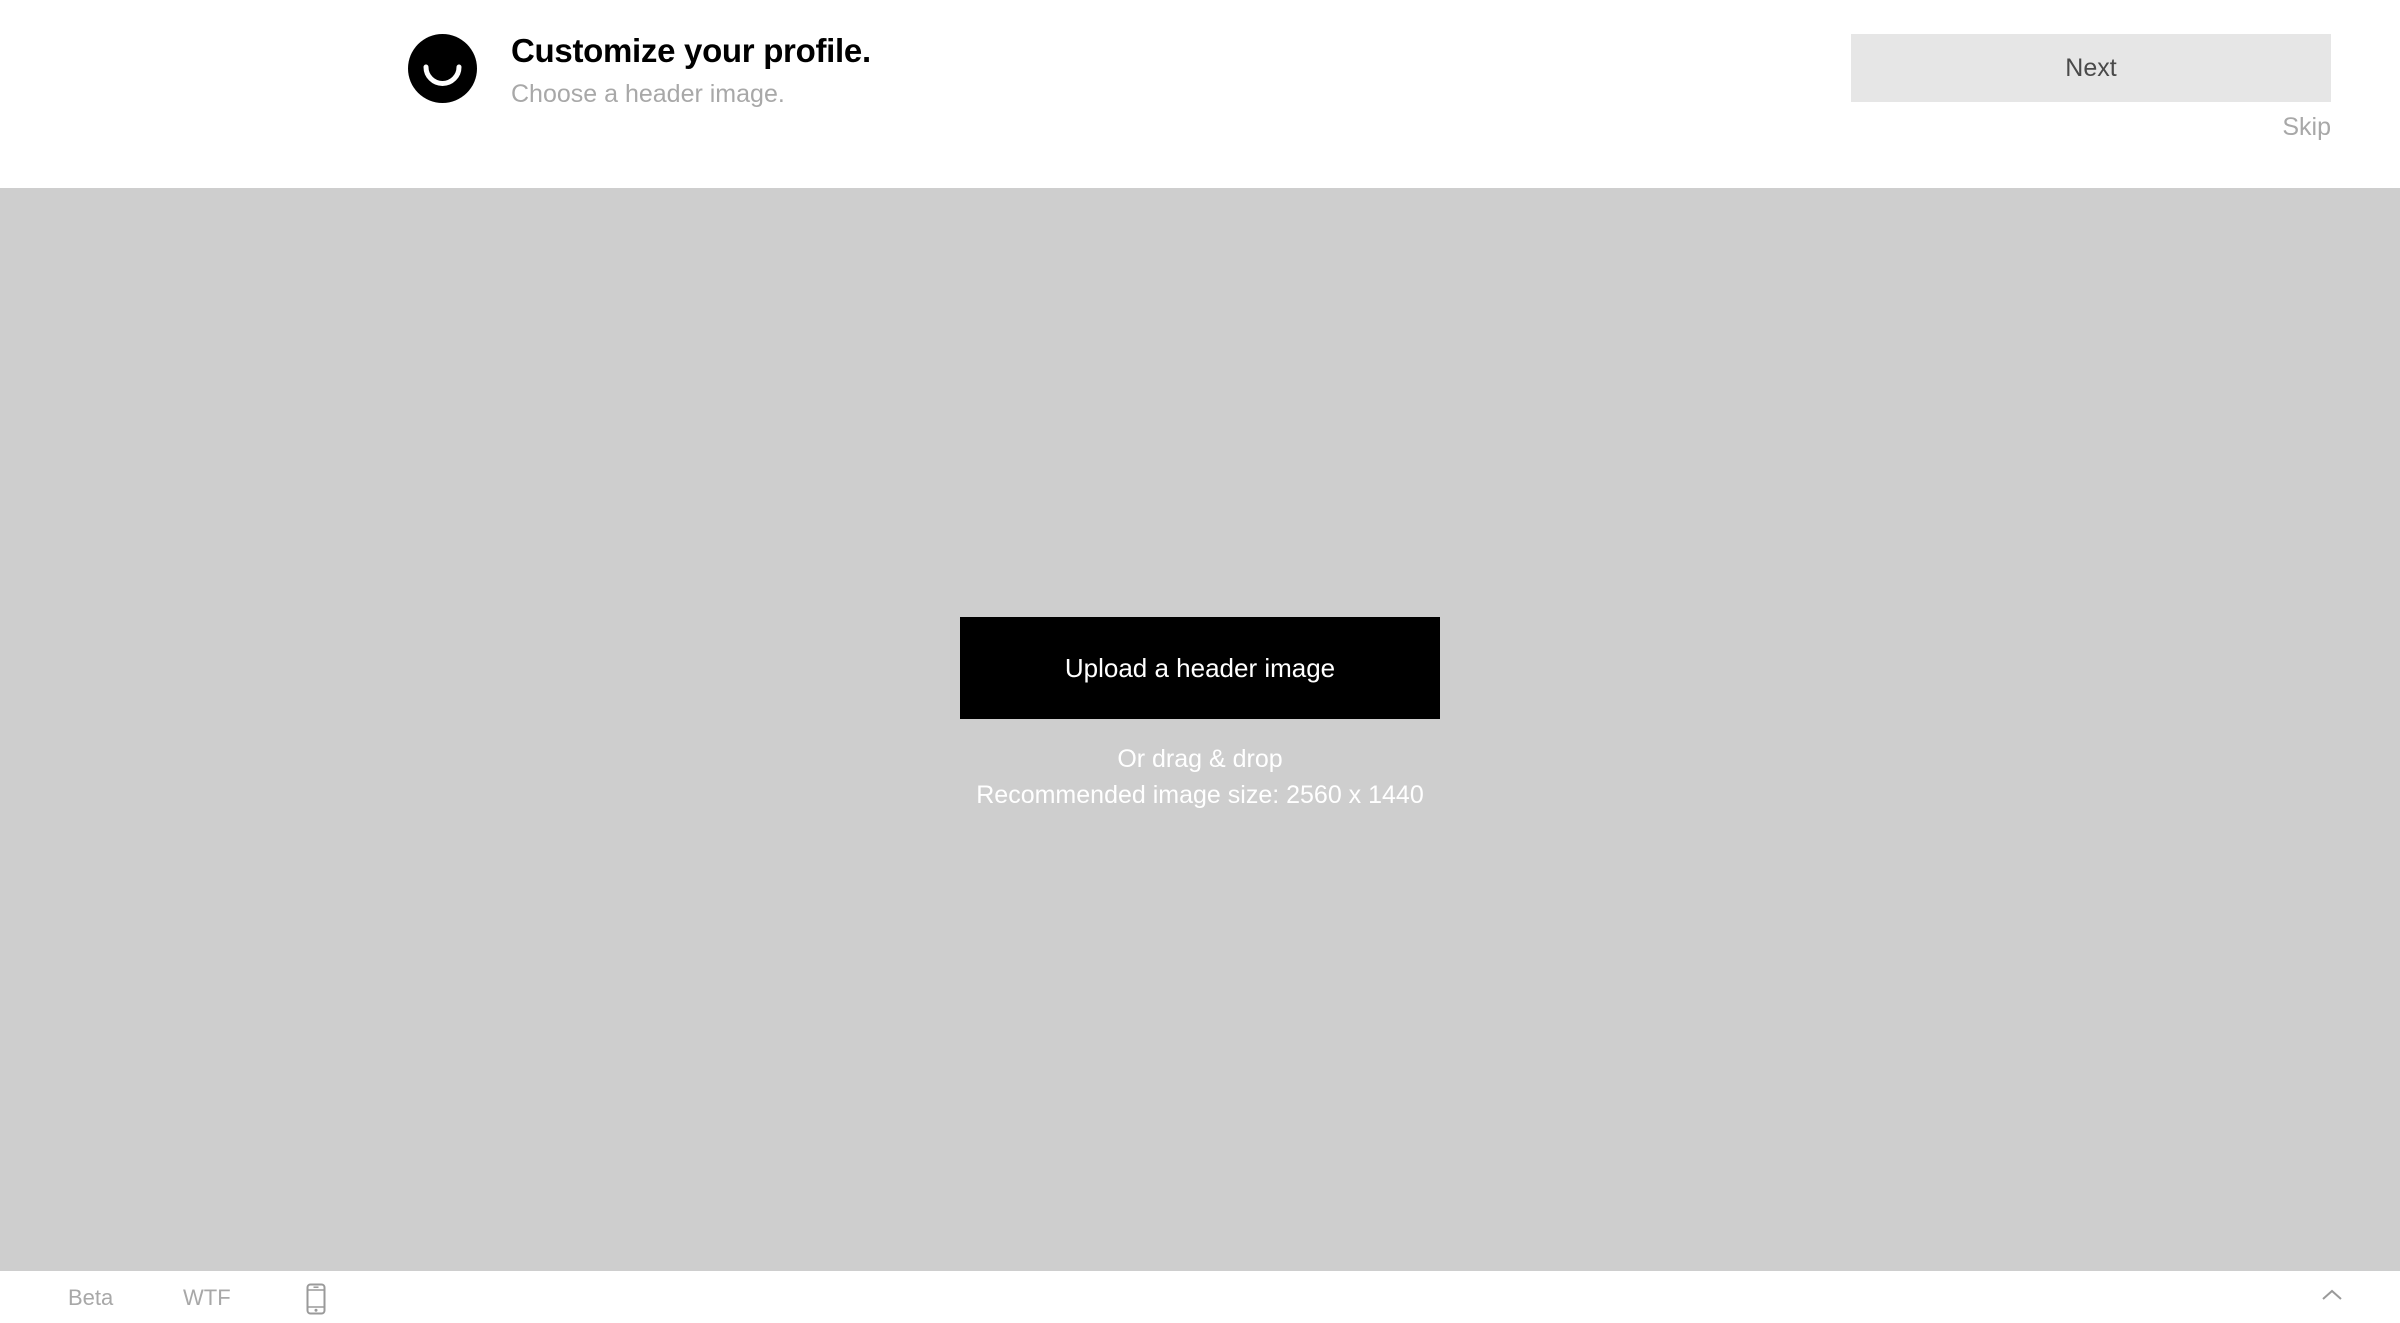 Image resolution: width=2400 pixels, height=1323 pixels. Describe the element at coordinates (1200, 795) in the screenshot. I see `recommended-size-hint: Recommended image size: 2560 x 1440` at that location.